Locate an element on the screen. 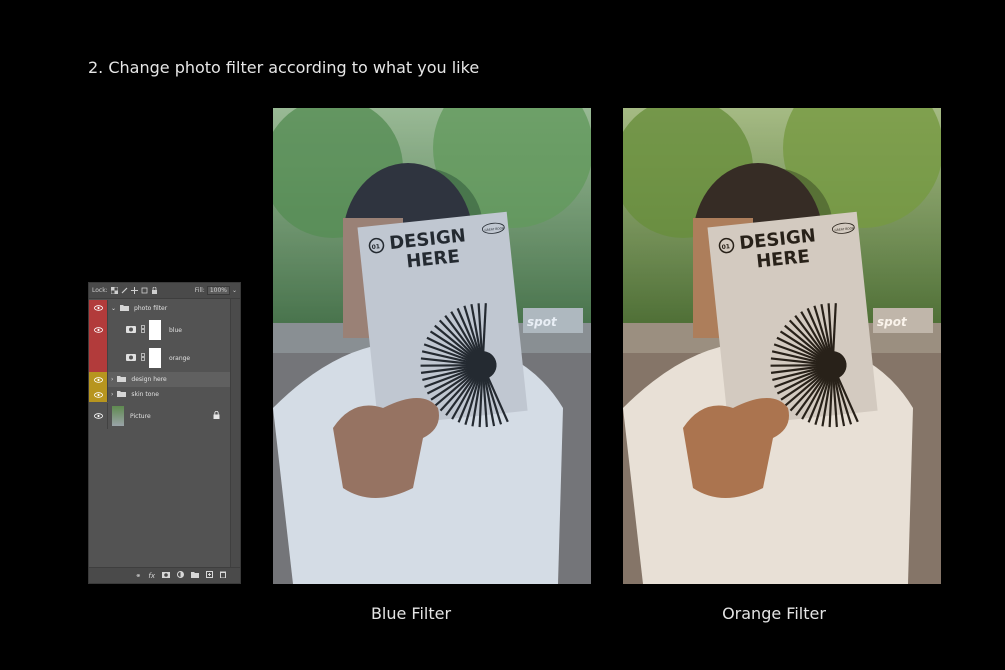 Image resolution: width=1005 pixels, height=670 pixels. adjustment-layer-icon is located at coordinates (180, 575).